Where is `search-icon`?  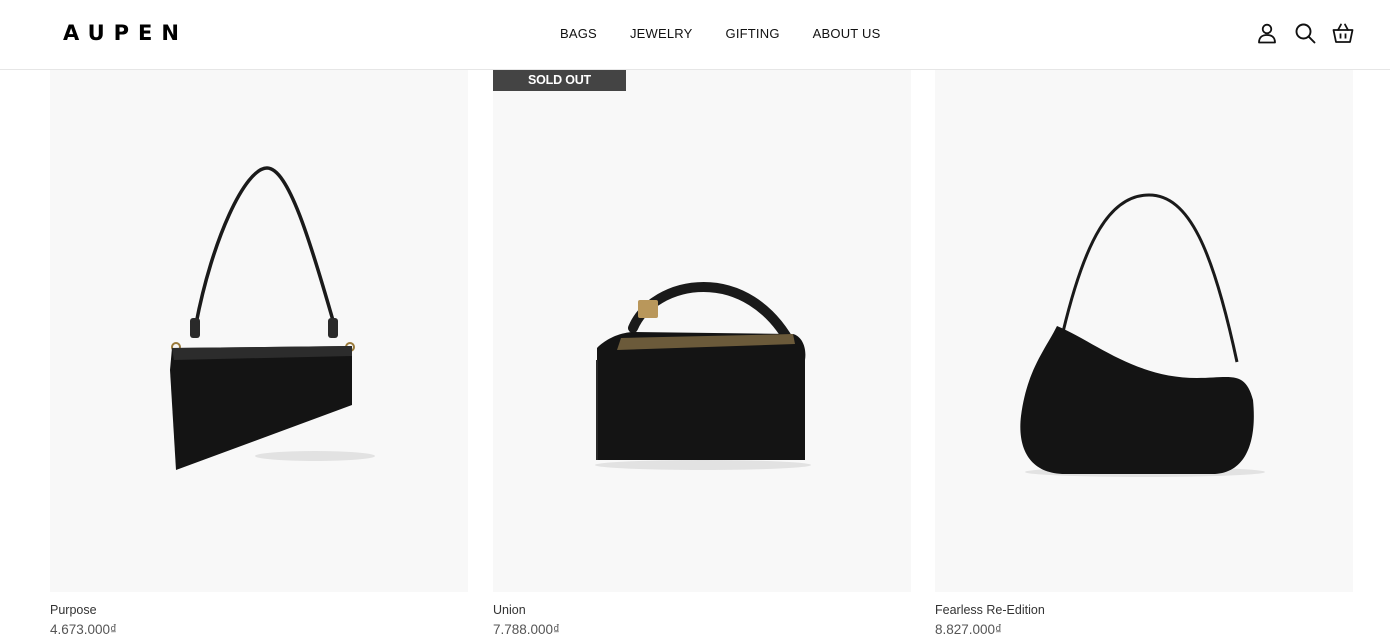
search-icon is located at coordinates (1305, 33).